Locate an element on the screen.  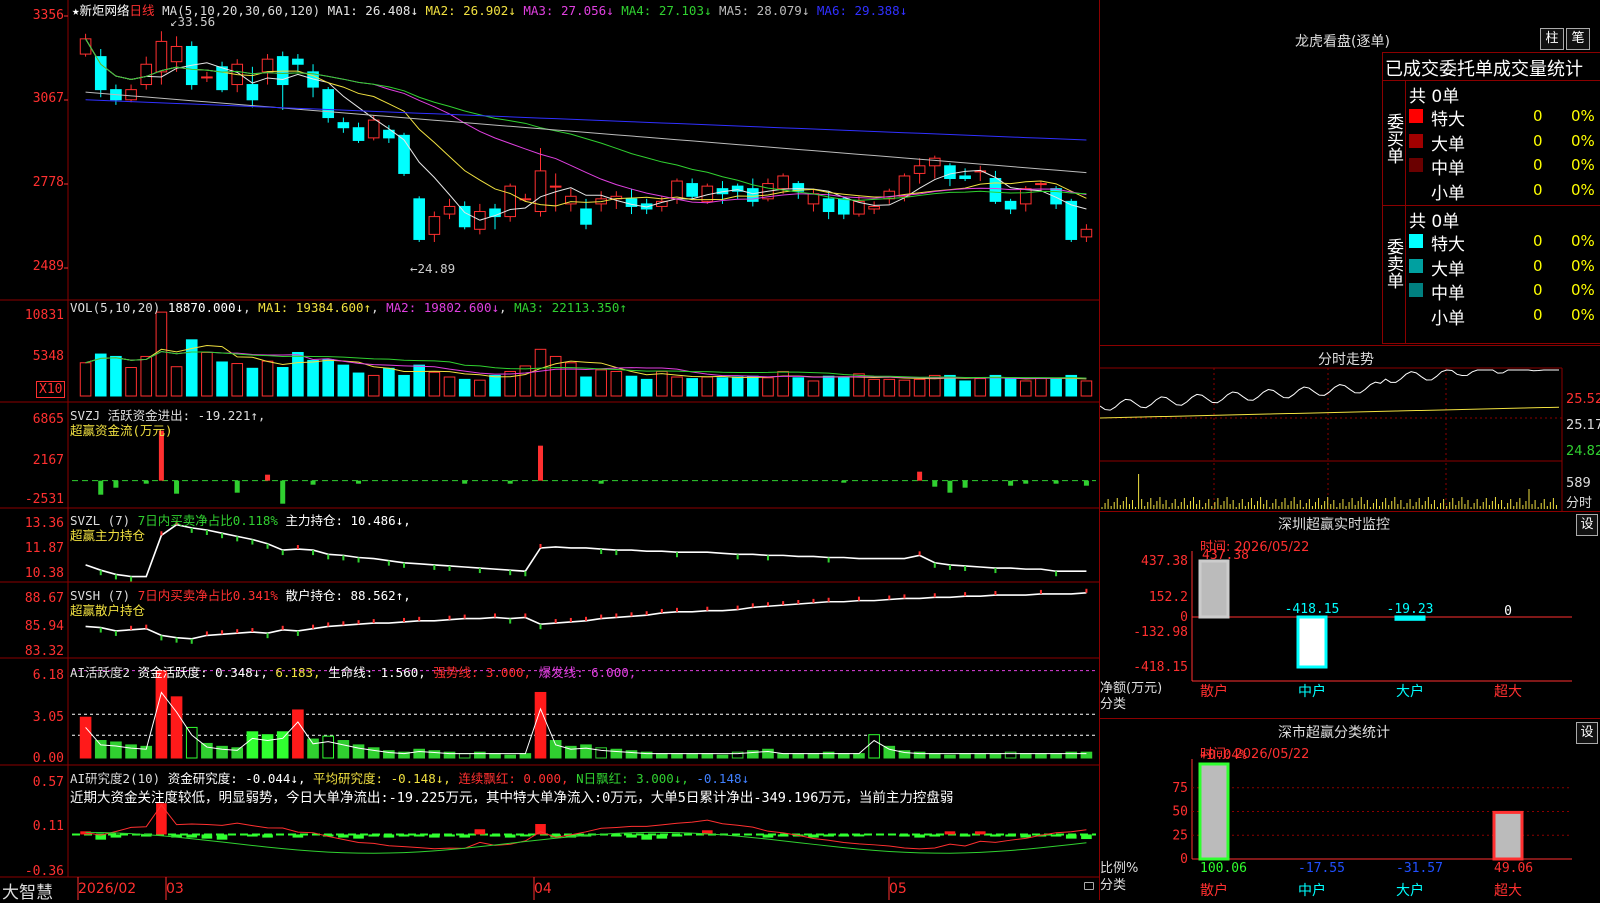
svsh-subtitle: 超赢散户持仓 is located at coordinates (108, 610).